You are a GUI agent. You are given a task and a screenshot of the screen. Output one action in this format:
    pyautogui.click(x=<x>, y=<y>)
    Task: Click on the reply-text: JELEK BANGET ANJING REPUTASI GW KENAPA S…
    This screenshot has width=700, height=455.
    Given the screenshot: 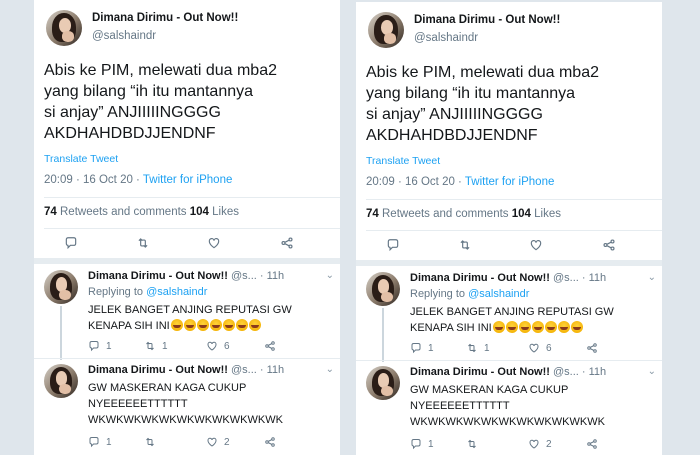 What is the action you would take?
    pyautogui.click(x=532, y=320)
    